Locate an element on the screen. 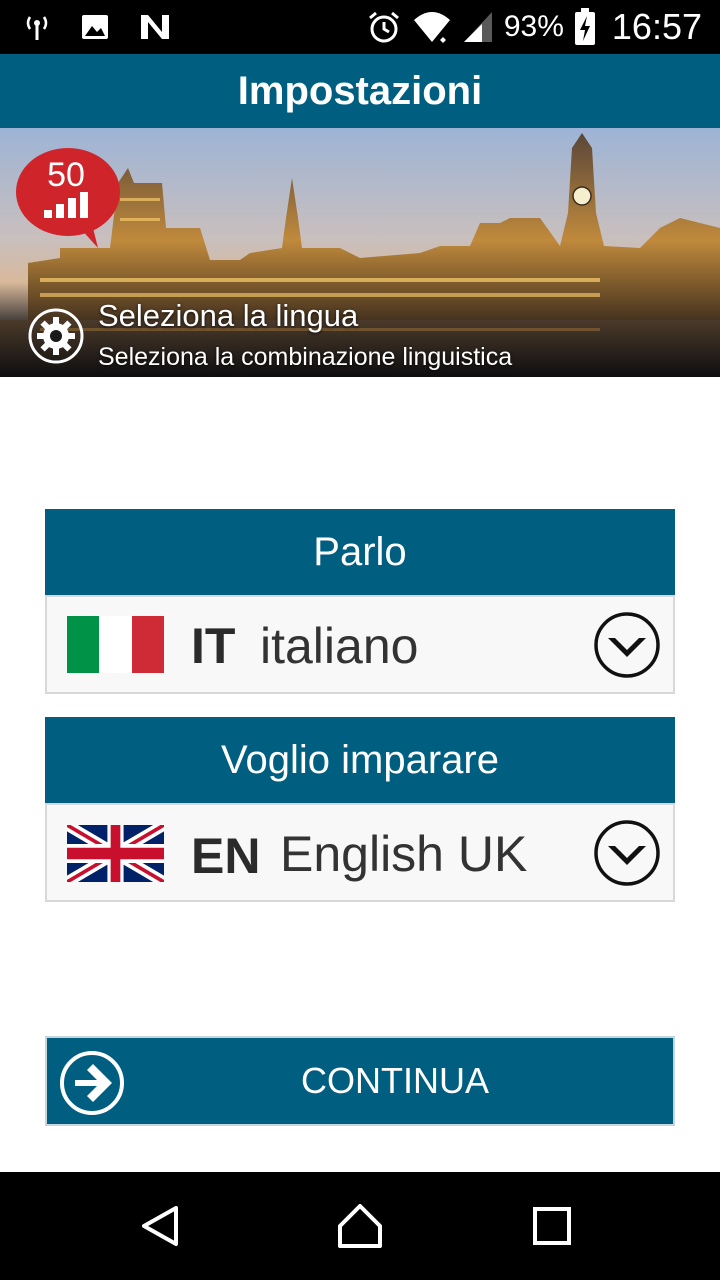 The width and height of the screenshot is (720, 1280). native-language-code: IT is located at coordinates (213, 646).